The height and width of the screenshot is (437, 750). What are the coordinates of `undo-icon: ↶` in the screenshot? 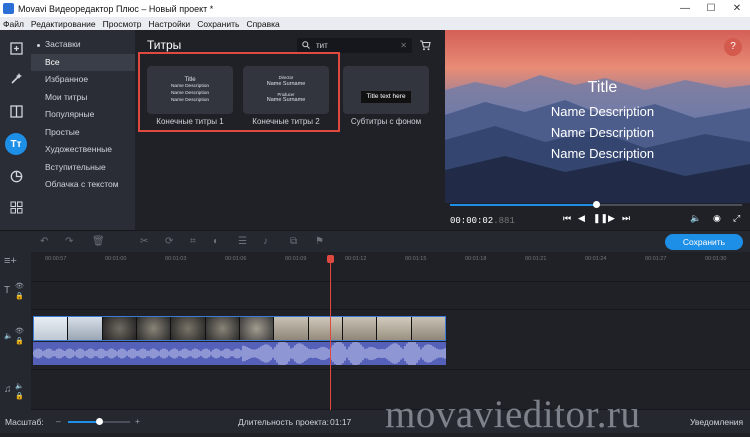 It's located at (44, 241).